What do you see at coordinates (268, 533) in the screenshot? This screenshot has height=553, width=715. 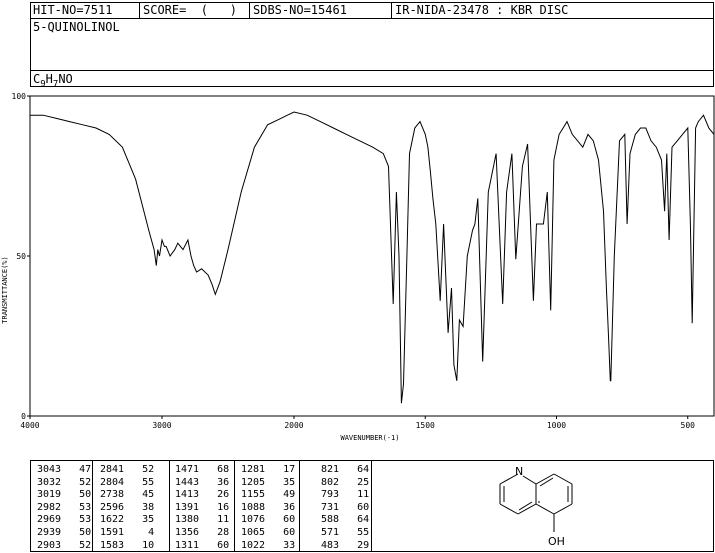 I see `peak-row: 1065 60` at bounding box center [268, 533].